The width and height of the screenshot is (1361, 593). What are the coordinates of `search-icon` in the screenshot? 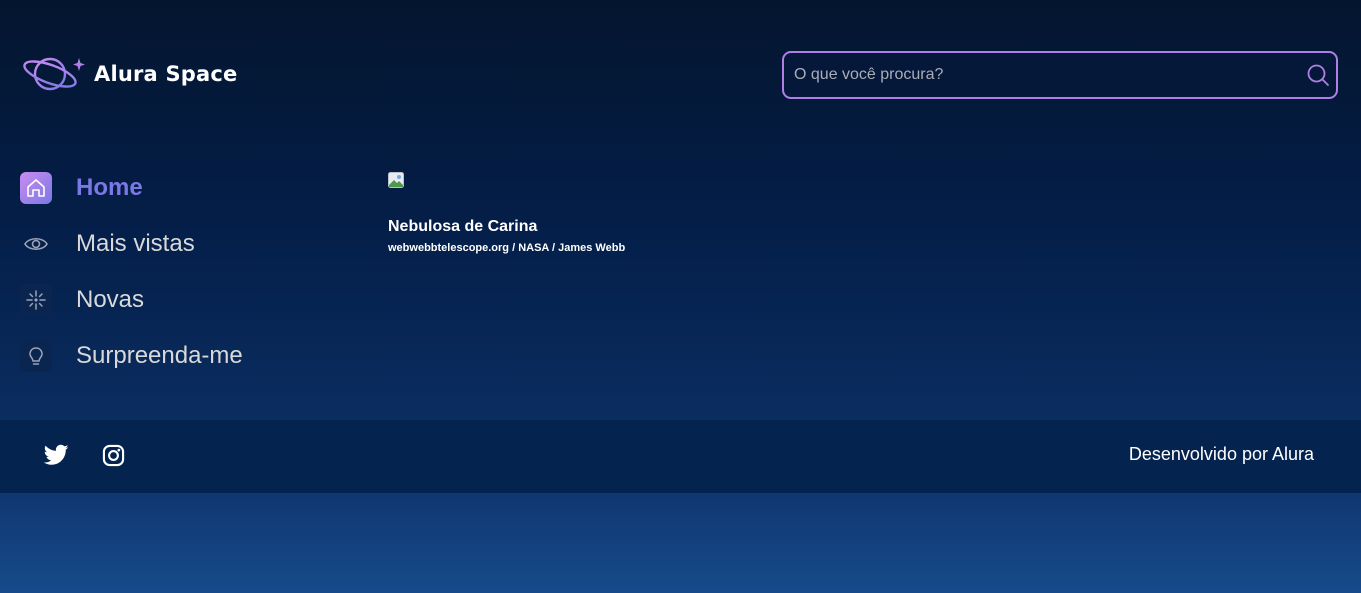 It's located at (1318, 75).